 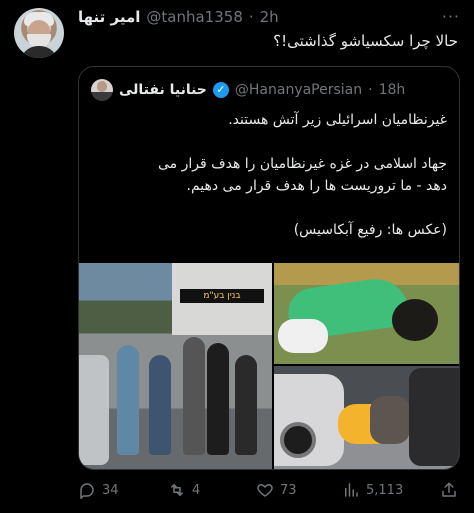 What do you see at coordinates (415, 320) in the screenshot?
I see `hair` at bounding box center [415, 320].